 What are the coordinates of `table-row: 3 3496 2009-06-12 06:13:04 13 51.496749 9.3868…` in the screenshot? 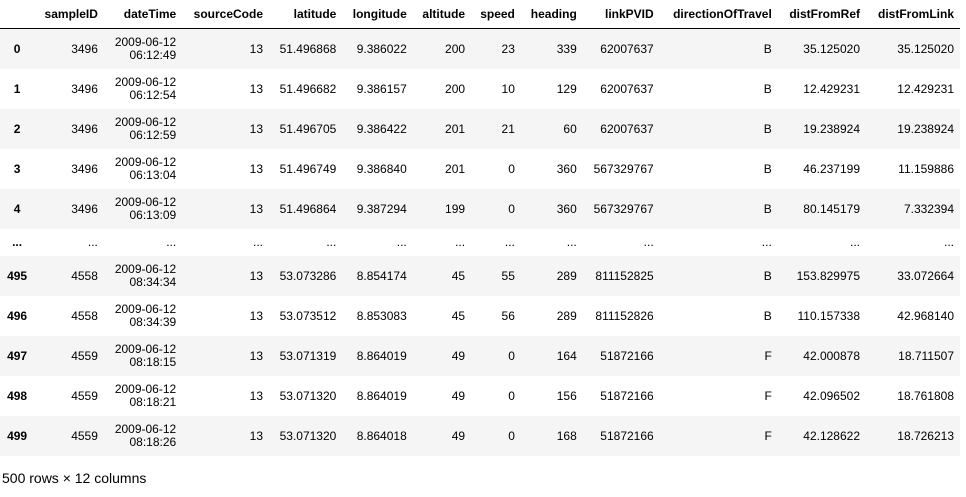 It's located at (480, 169).